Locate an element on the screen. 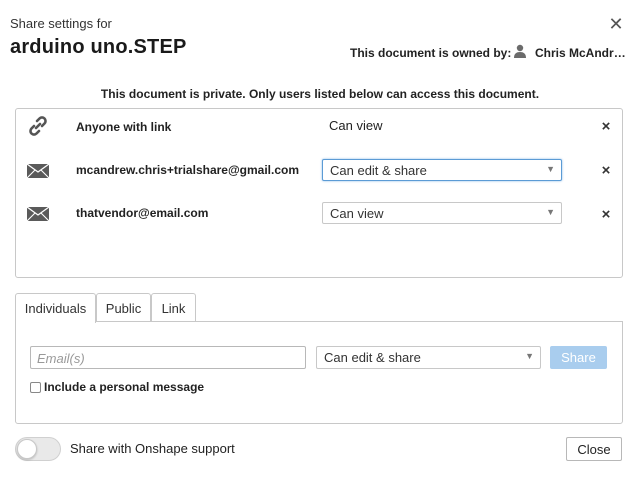 This screenshot has height=481, width=640. dialog-subtitle: Share settings for is located at coordinates (61, 23).